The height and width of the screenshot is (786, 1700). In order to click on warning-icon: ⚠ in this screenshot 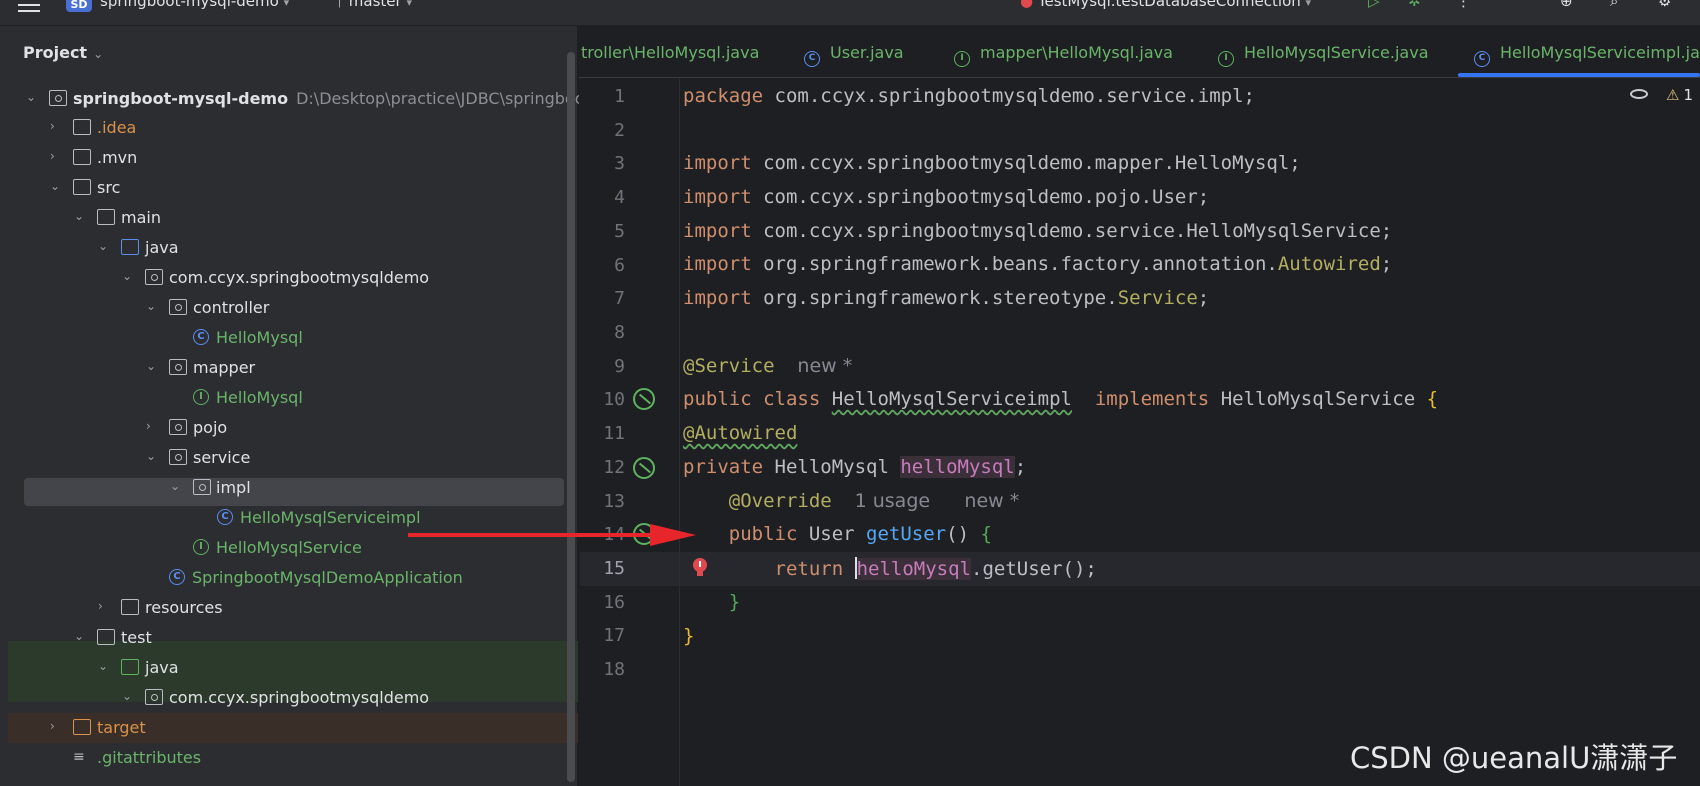, I will do `click(1673, 95)`.